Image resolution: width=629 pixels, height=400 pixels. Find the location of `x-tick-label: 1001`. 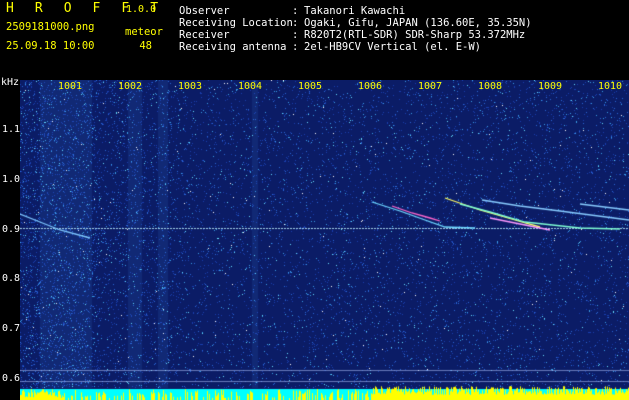

x-tick-label: 1001 is located at coordinates (70, 86).